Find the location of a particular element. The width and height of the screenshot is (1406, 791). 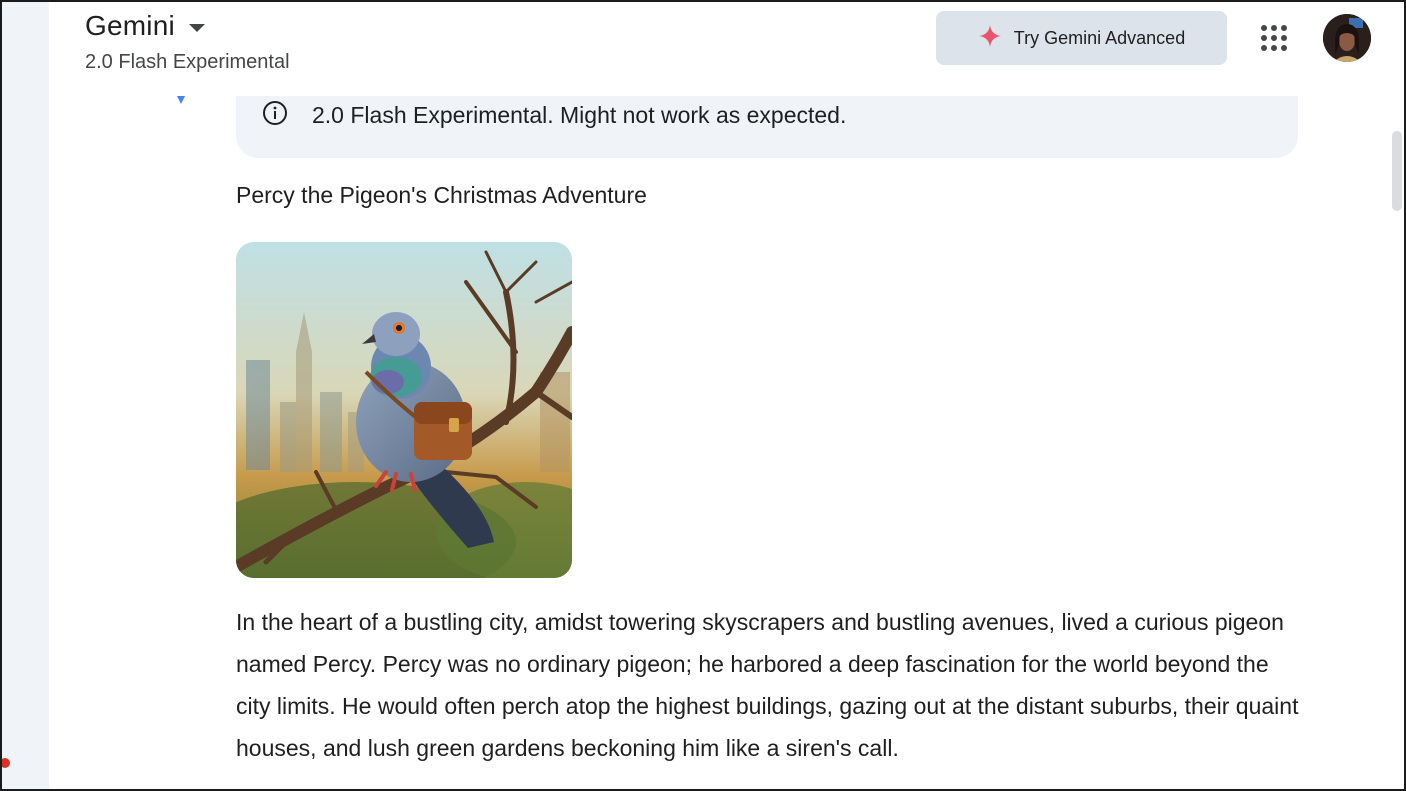

notification-dot is located at coordinates (5, 763).